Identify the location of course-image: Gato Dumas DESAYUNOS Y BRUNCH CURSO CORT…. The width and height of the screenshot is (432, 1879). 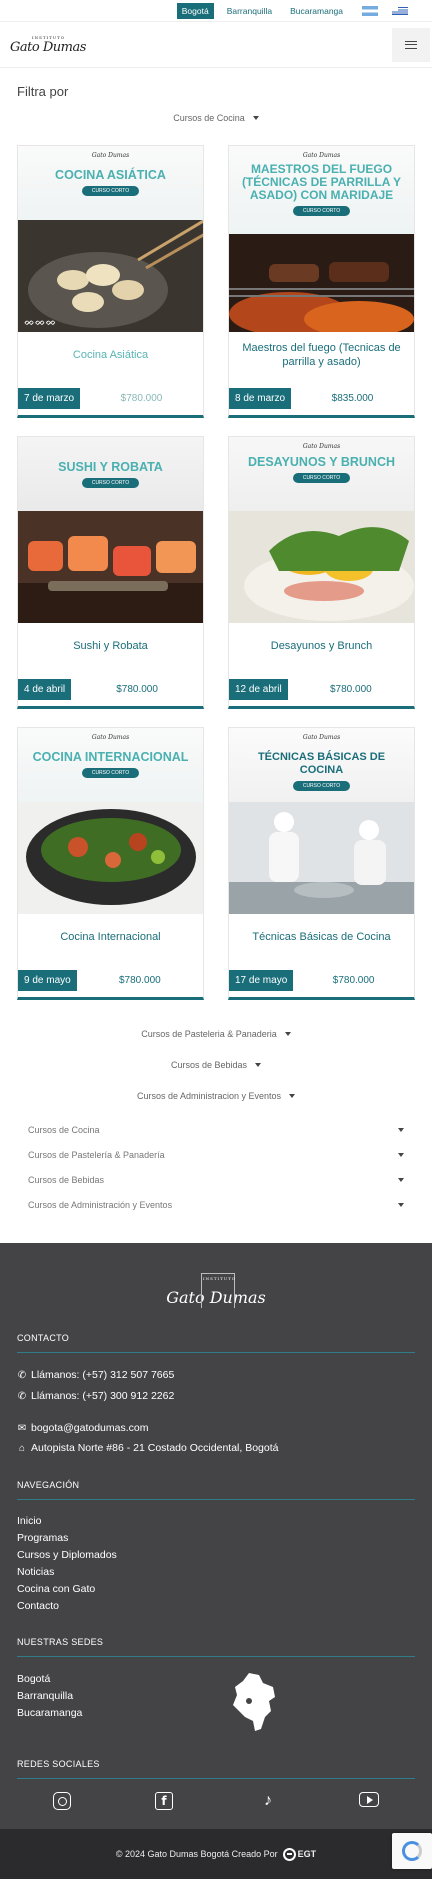
(321, 530).